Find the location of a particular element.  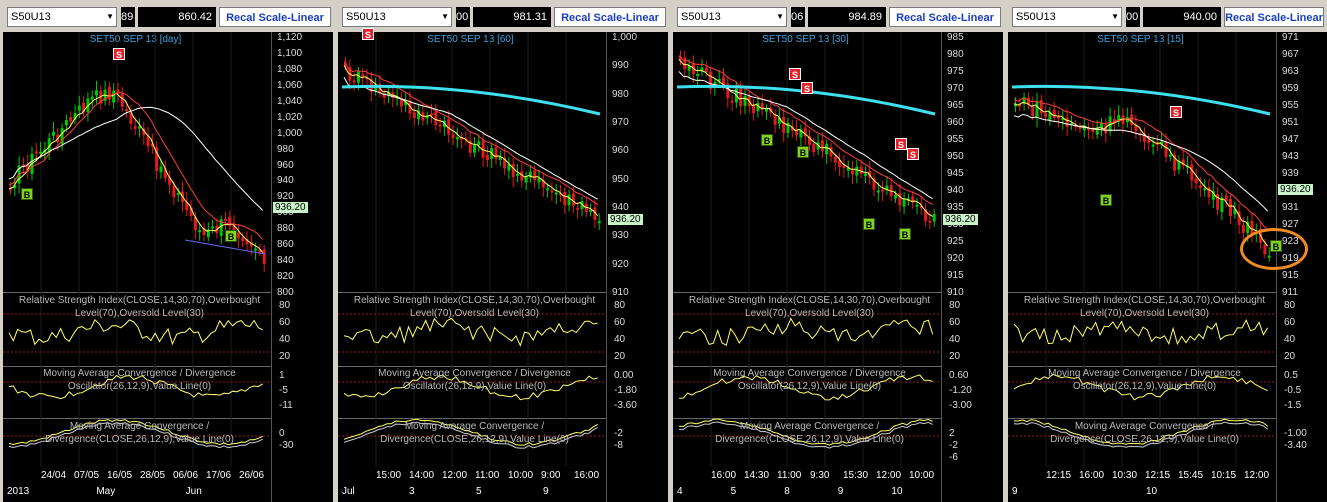

price-axis-tick: 955 is located at coordinates (1290, 105).